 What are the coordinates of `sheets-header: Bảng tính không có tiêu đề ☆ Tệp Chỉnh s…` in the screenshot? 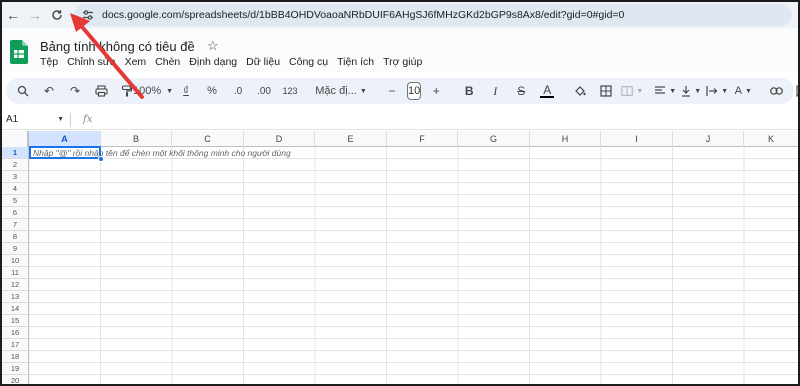 It's located at (400, 50).